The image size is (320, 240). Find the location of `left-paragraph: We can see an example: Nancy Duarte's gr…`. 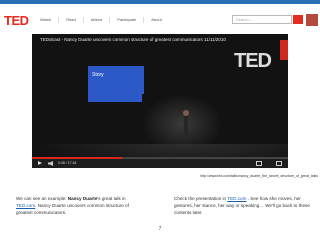

left-paragraph: We can see an example: Nancy Duarte's gr… is located at coordinates (81, 205).